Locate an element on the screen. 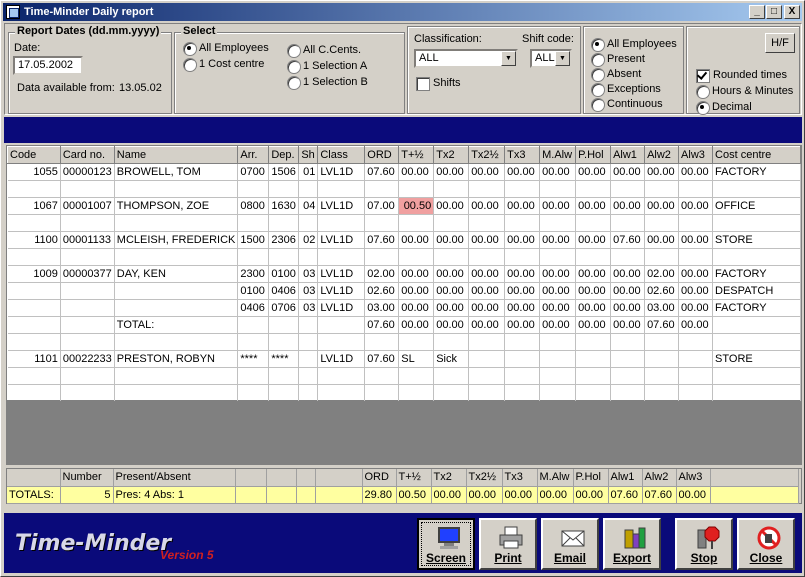 The width and height of the screenshot is (805, 577). radio-all-employees: All Employees is located at coordinates (226, 49).